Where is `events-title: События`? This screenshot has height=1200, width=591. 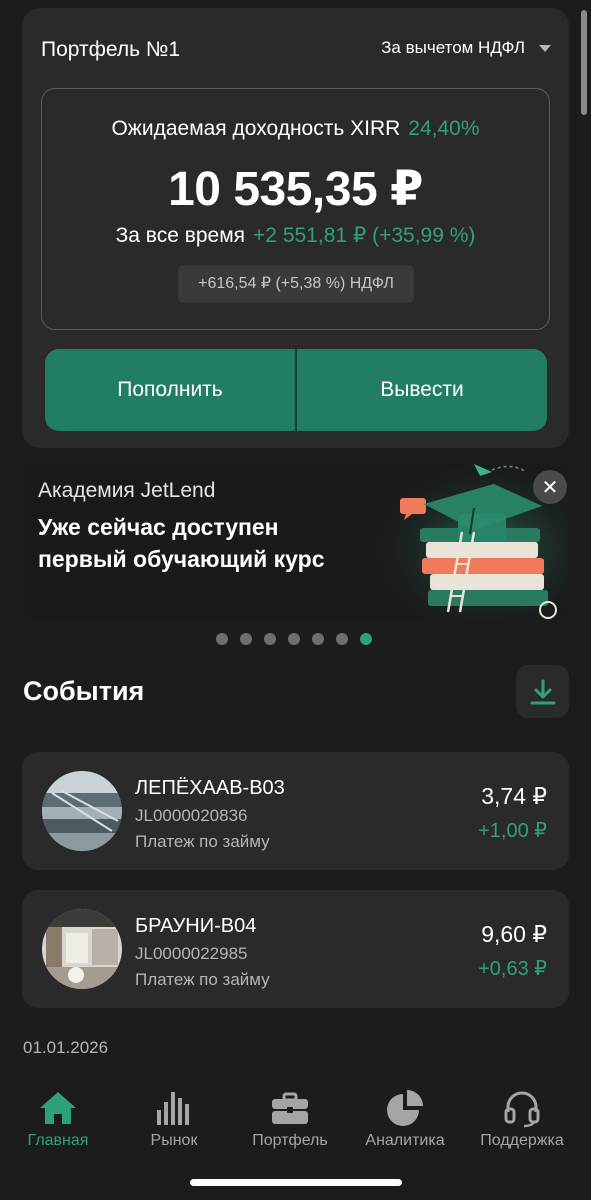 events-title: События is located at coordinates (84, 691).